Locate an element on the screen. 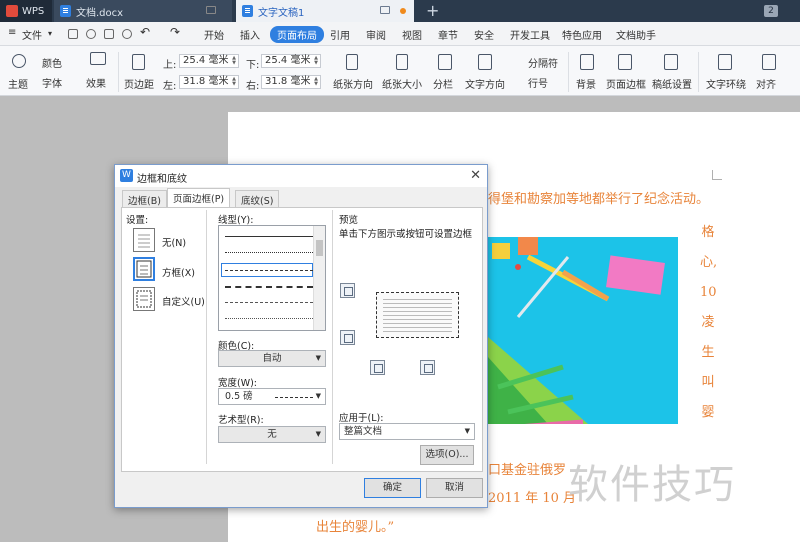 This screenshot has width=800, height=542. align-button: 对齐 is located at coordinates (766, 83).